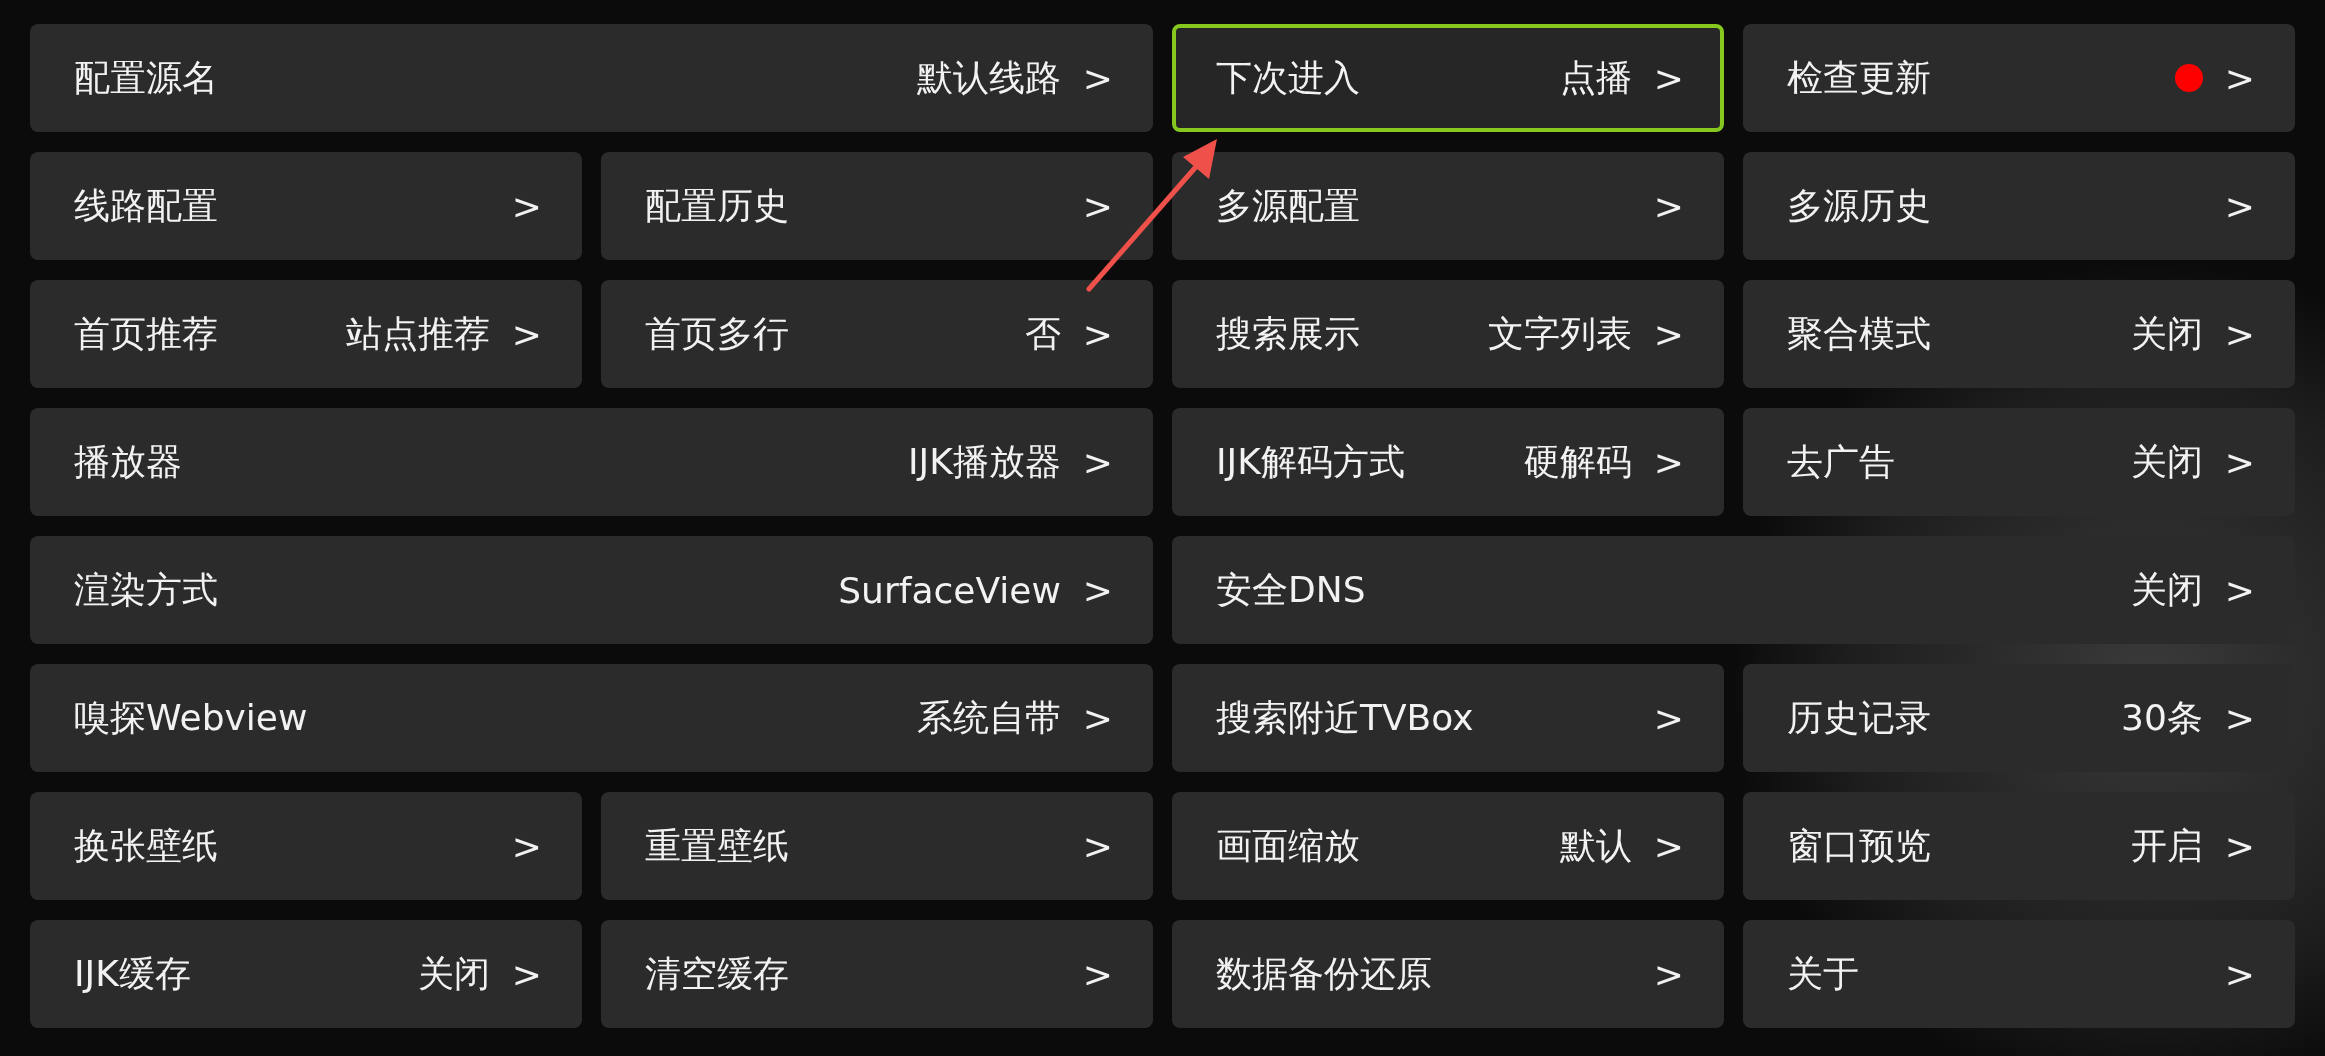  I want to click on setting-label: 线路配置, so click(146, 205).